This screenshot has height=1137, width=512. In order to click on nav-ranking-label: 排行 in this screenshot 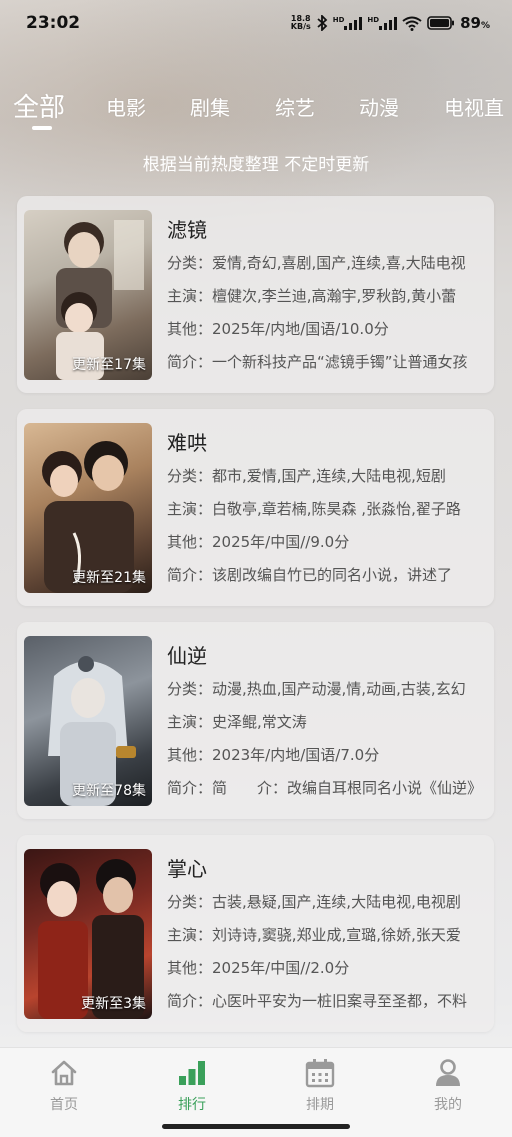, I will do `click(192, 1105)`.